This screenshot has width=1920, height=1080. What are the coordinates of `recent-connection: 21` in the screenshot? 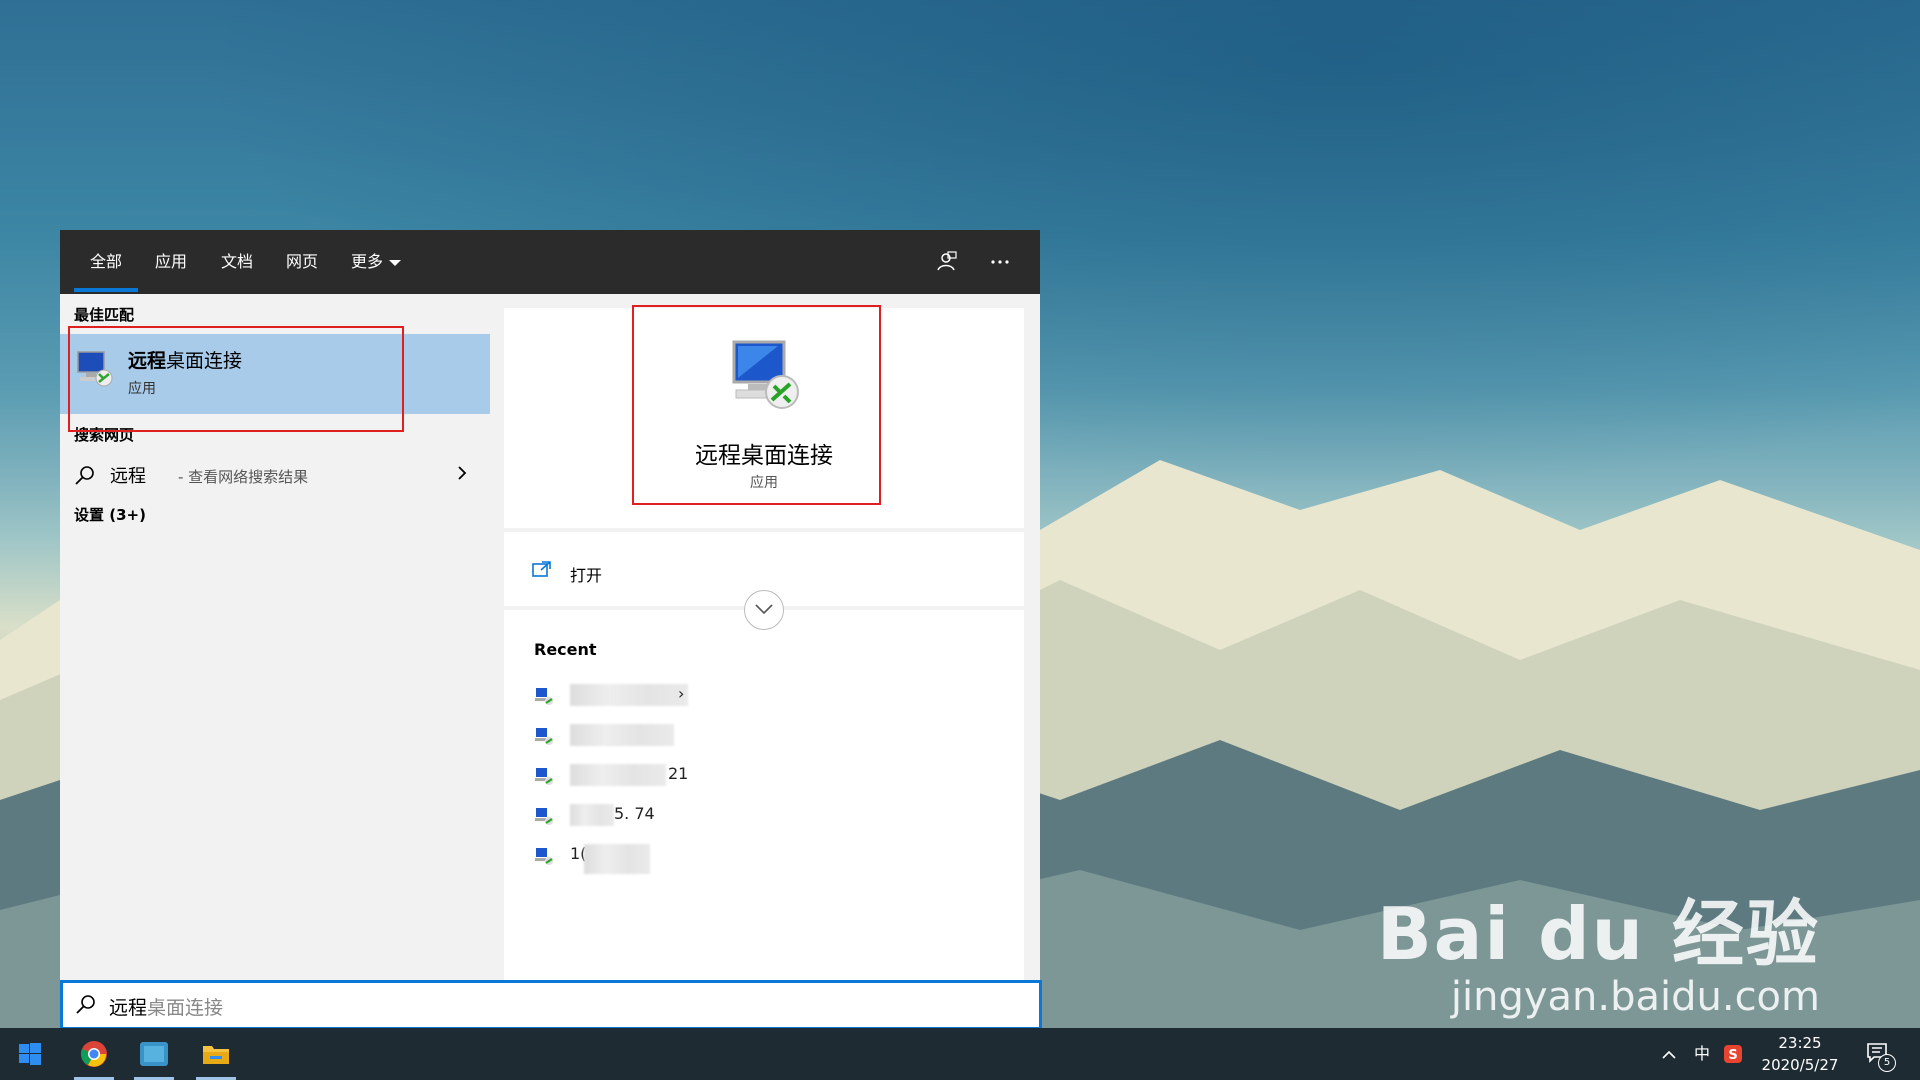 It's located at (684, 775).